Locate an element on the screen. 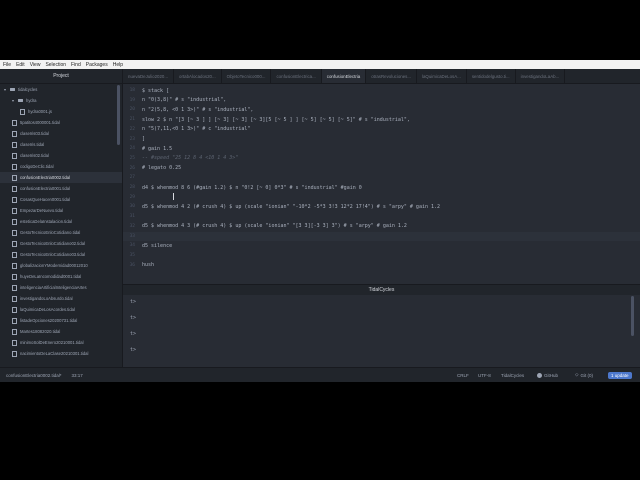 Image resolution: width=640 pixels, height=480 pixels. tree-file-item: GestoTecnicoEnloCotidiano02.tidal is located at coordinates (61, 243).